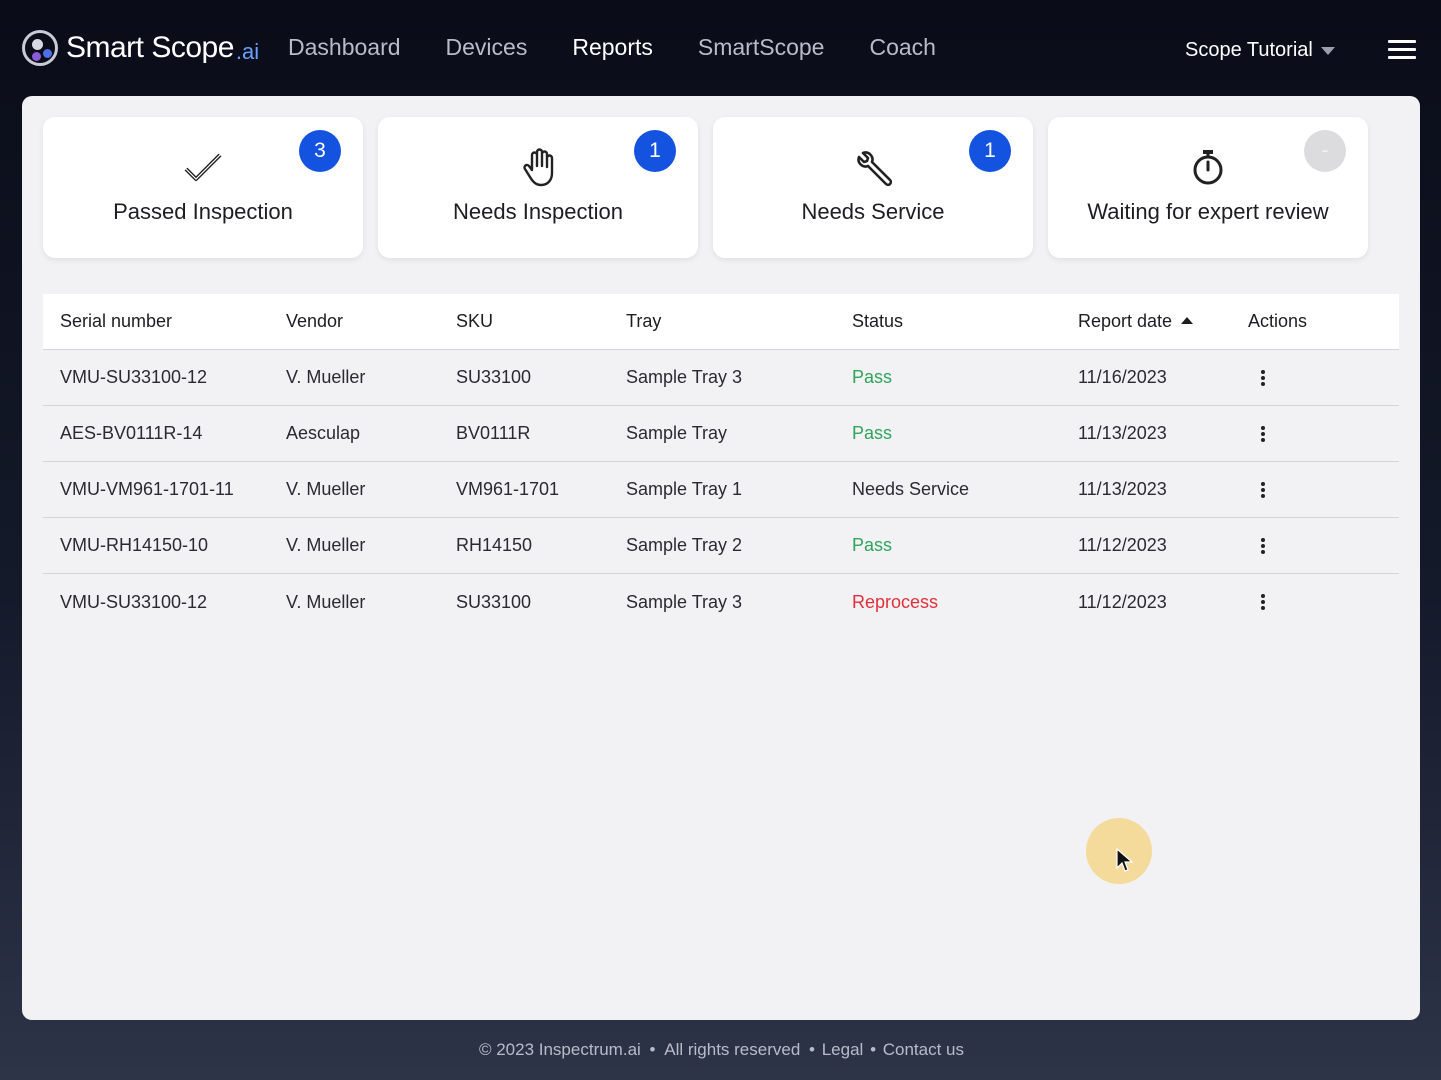  Describe the element at coordinates (116, 321) in the screenshot. I see `column-header-serial: Serial number` at that location.